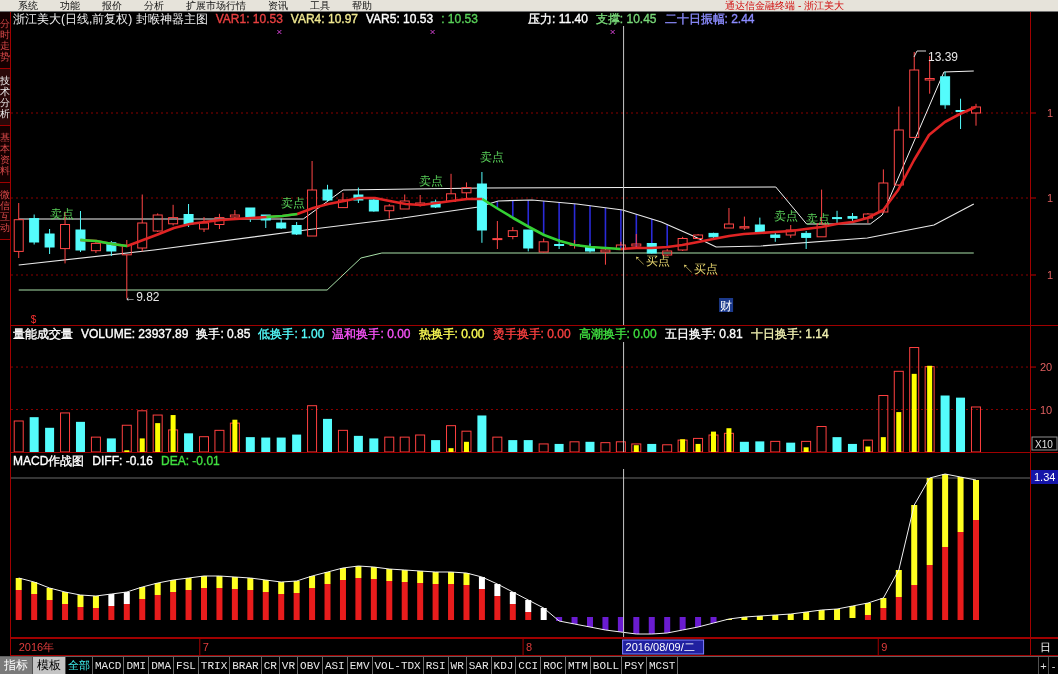 The height and width of the screenshot is (674, 1058). What do you see at coordinates (479, 665) in the screenshot?
I see `indicator-tab: SAR` at bounding box center [479, 665].